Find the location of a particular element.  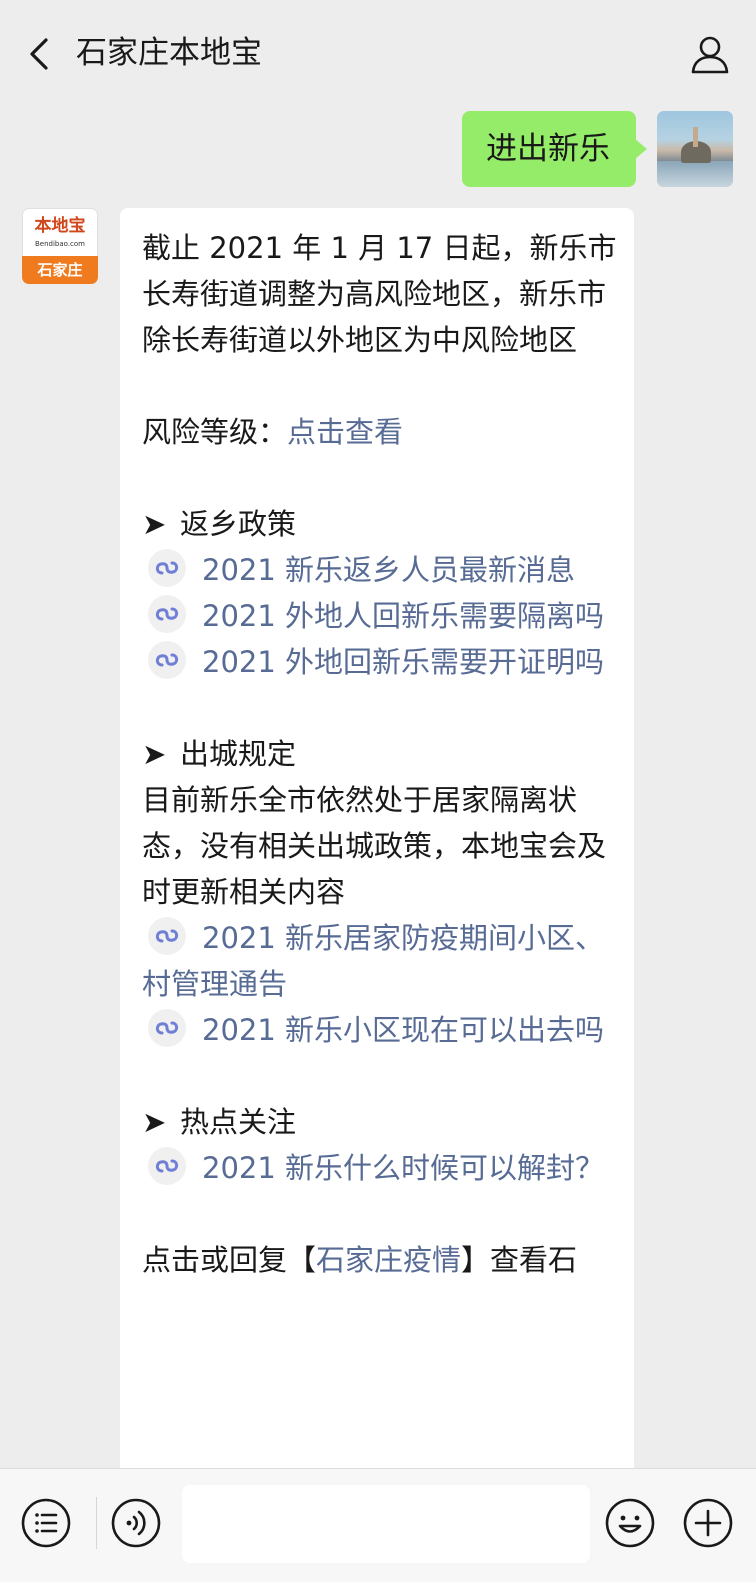

mini-program-link: 2021 新乐居家防疫期间小区、村管理通告 is located at coordinates (382, 961).